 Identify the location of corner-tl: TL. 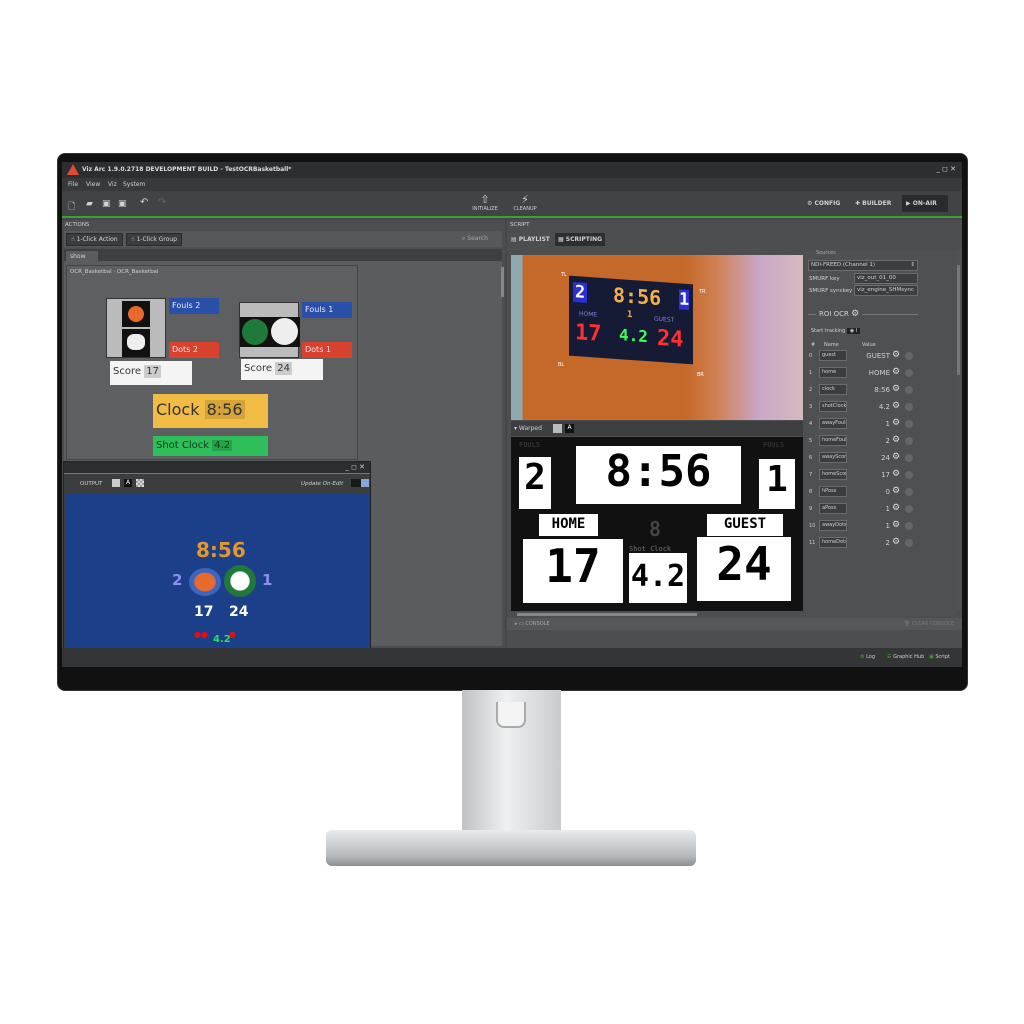
(564, 275).